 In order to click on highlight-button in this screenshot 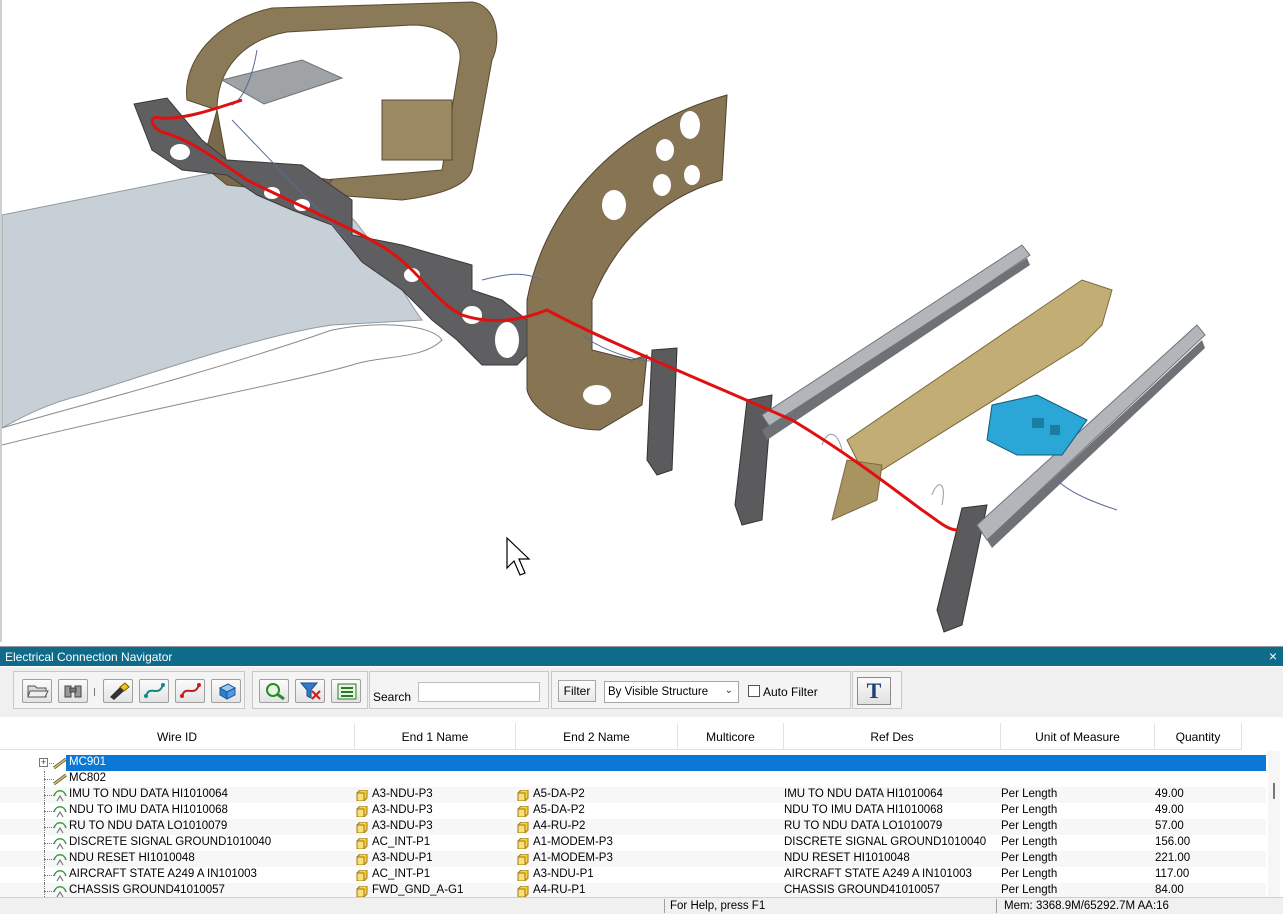, I will do `click(118, 691)`.